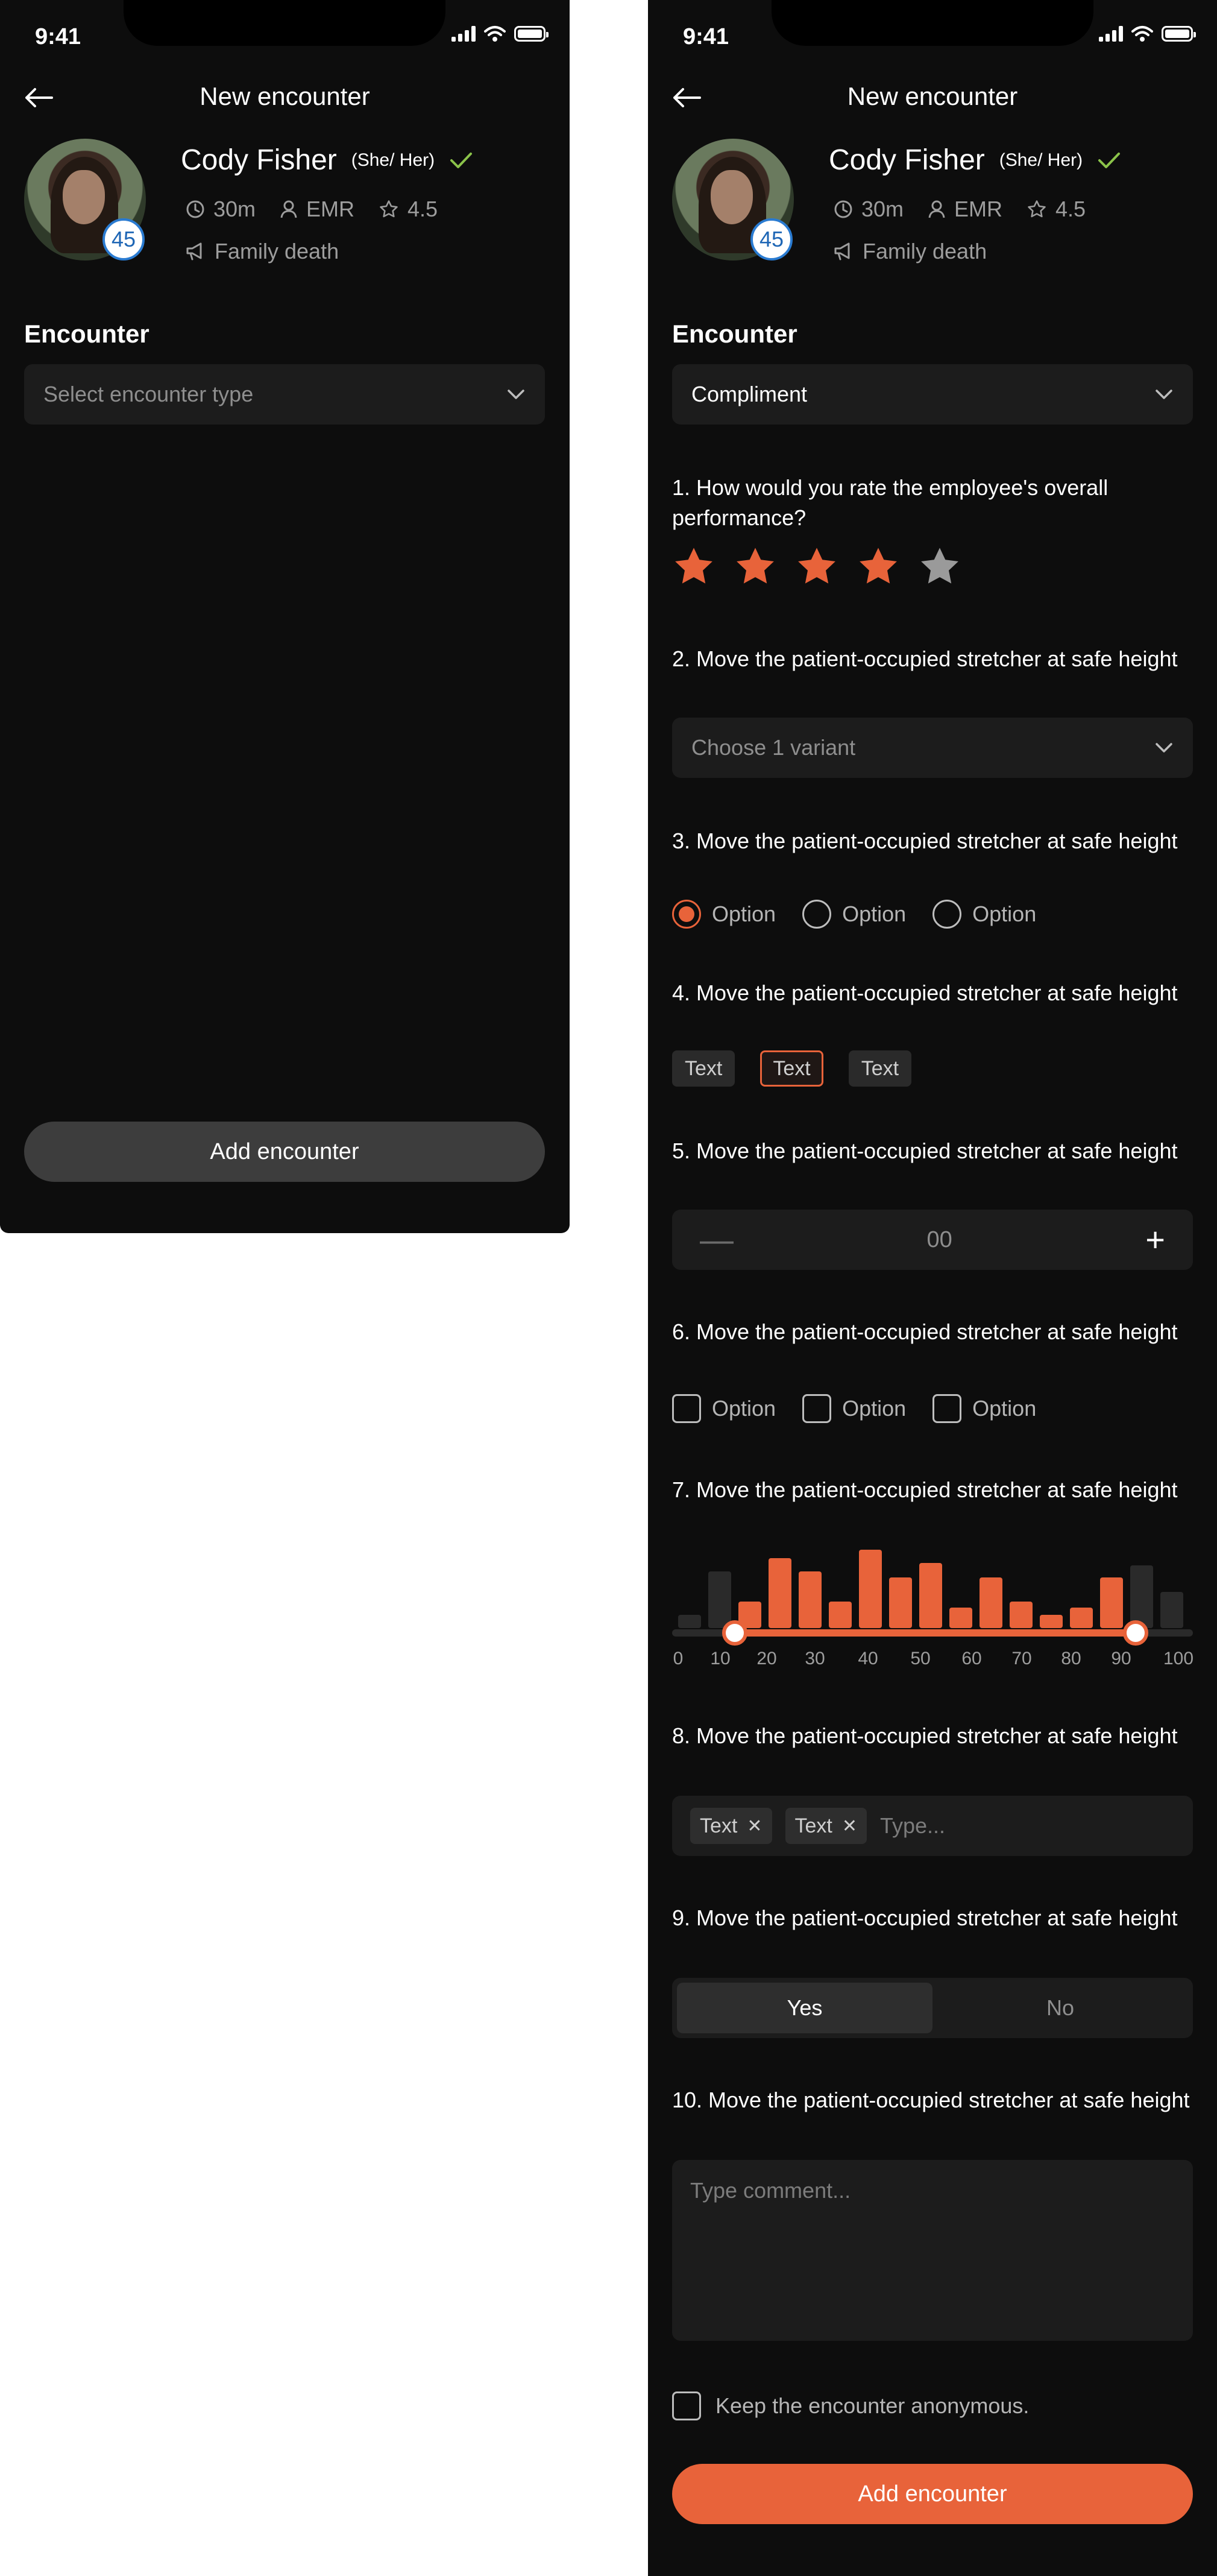  I want to click on radio-button-selected, so click(686, 914).